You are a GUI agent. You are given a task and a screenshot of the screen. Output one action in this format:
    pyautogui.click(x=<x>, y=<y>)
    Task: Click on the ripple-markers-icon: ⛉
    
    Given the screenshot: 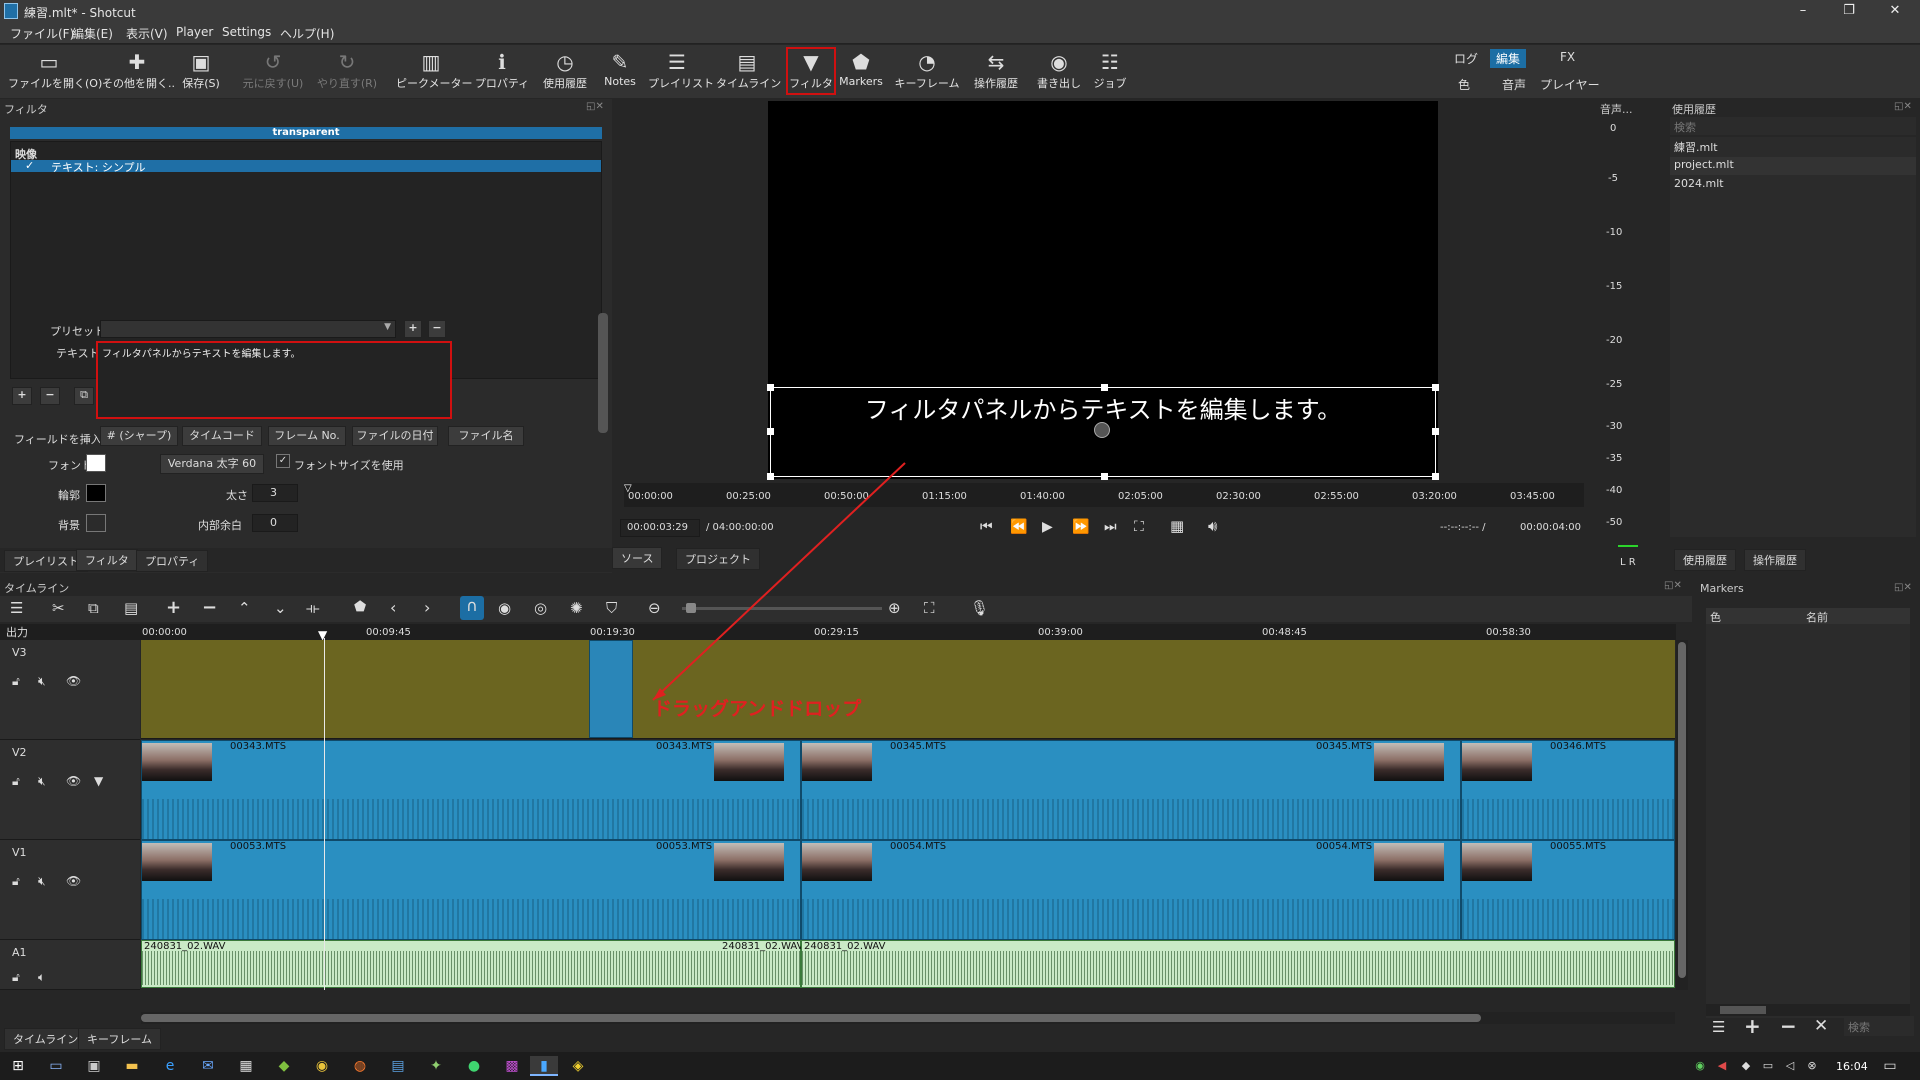 What is the action you would take?
    pyautogui.click(x=611, y=608)
    